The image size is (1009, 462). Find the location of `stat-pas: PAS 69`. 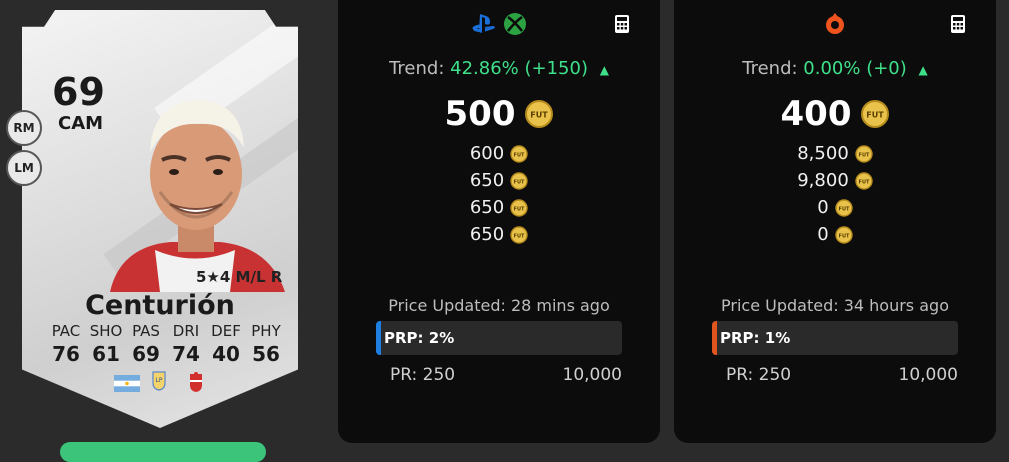

stat-pas: PAS 69 is located at coordinates (146, 344).